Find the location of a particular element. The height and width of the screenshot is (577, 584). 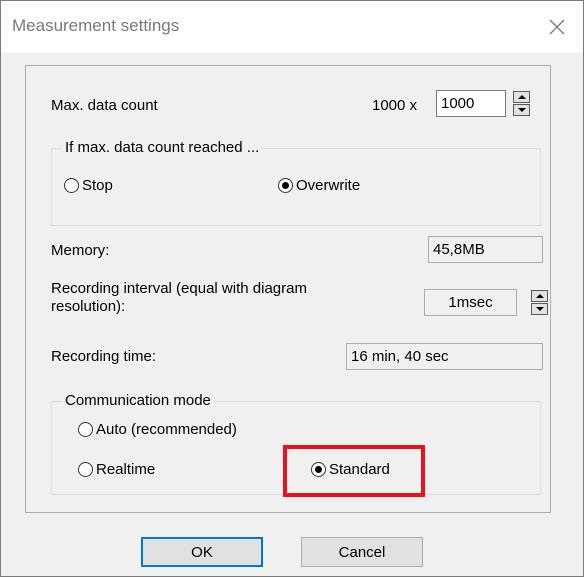

max-data-count-label: Max. data count is located at coordinates (104, 105).